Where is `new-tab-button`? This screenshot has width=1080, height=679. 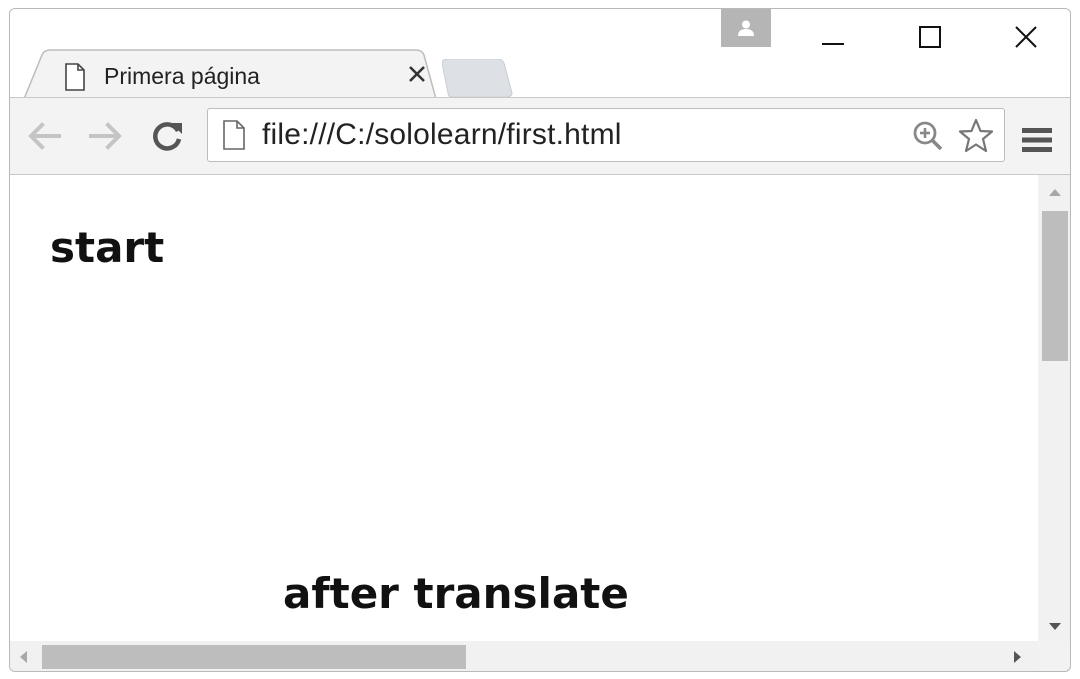 new-tab-button is located at coordinates (478, 78).